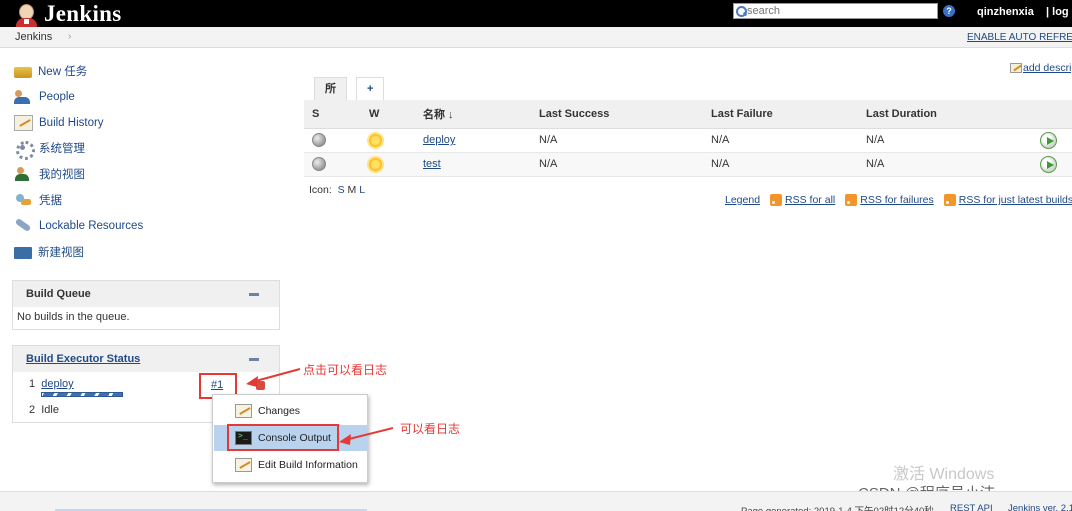 The height and width of the screenshot is (511, 1072). Describe the element at coordinates (810, 200) in the screenshot. I see `rss-all-link: RSS for all` at that location.